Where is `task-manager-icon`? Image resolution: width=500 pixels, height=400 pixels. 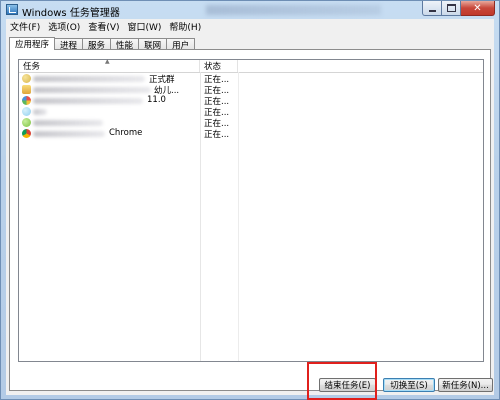
task-manager-icon is located at coordinates (12, 9).